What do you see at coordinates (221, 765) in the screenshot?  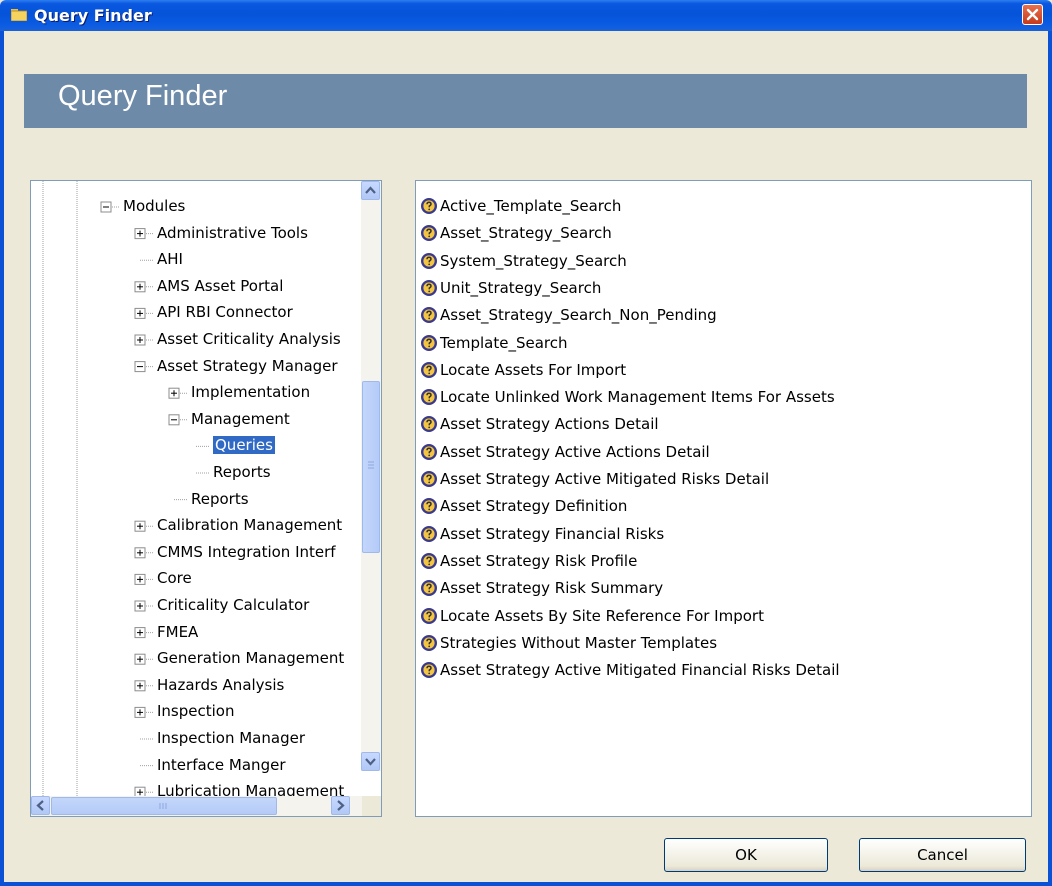 I see `tree-item: Interface Manger` at bounding box center [221, 765].